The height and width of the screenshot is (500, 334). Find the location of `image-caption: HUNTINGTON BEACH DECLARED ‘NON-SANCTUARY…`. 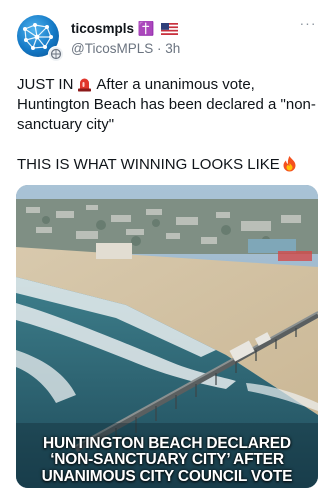

image-caption: HUNTINGTON BEACH DECLARED ‘NON-SANCTUARY… is located at coordinates (167, 460).